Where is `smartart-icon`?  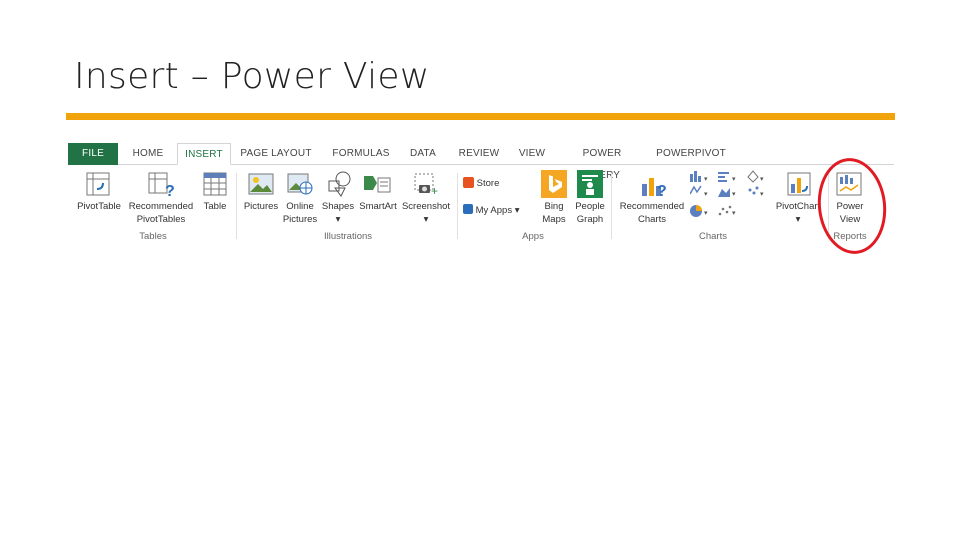
smartart-icon is located at coordinates (377, 184).